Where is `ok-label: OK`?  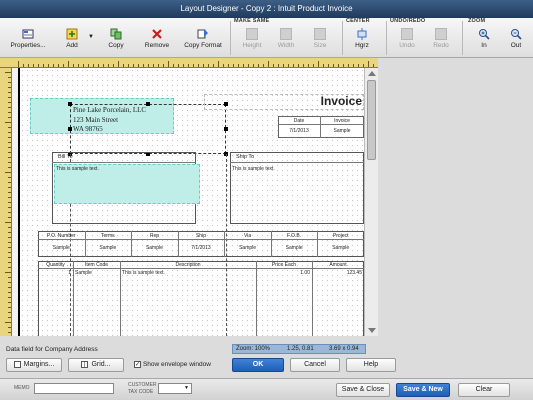
ok-label: OK is located at coordinates (258, 364).